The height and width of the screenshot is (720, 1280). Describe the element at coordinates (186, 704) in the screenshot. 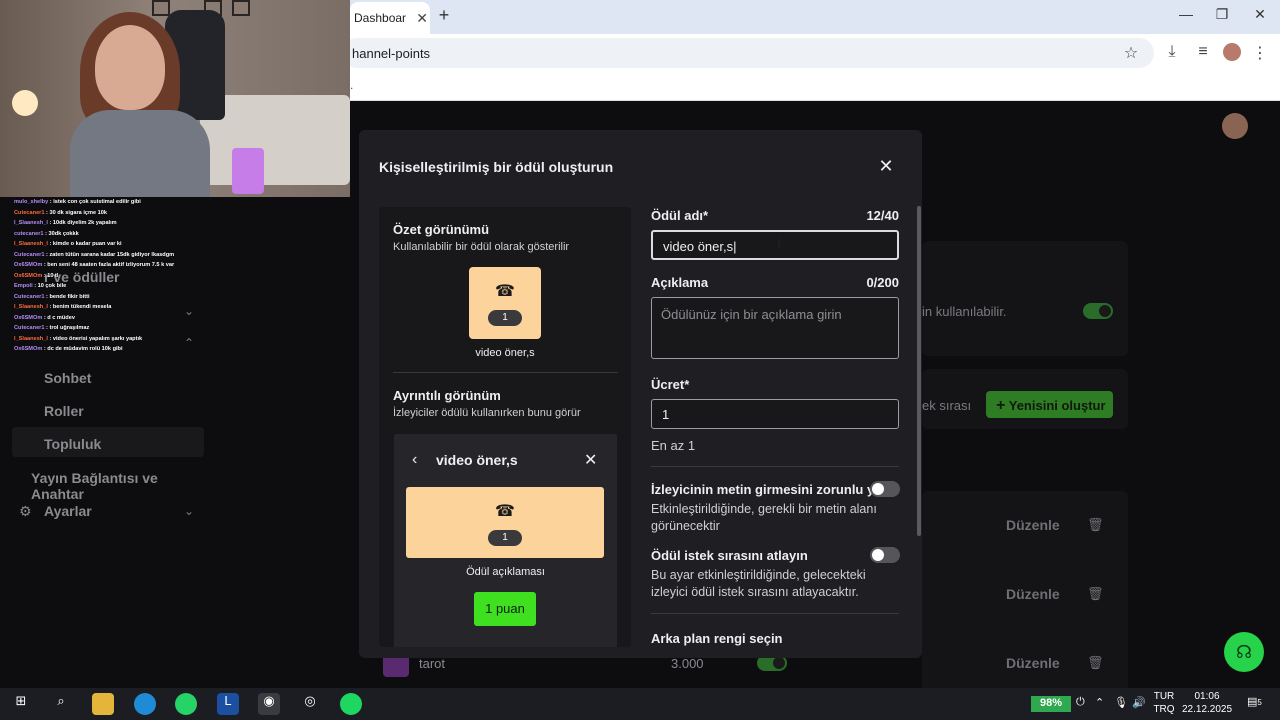

I see `whatsapp-icon` at that location.